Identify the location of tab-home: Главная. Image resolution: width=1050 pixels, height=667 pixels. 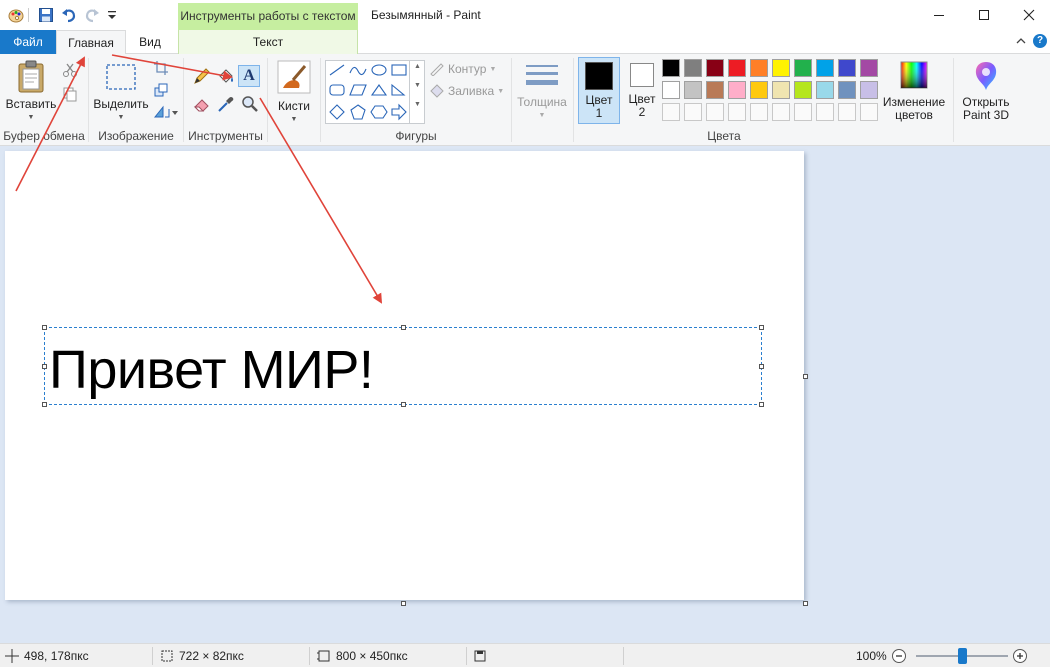
(91, 42).